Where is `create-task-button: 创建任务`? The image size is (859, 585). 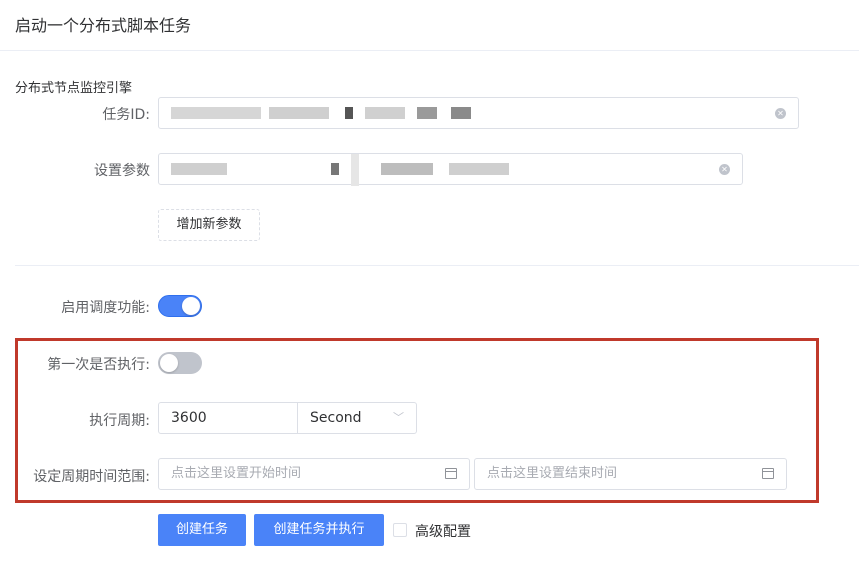
create-task-button: 创建任务 is located at coordinates (202, 530).